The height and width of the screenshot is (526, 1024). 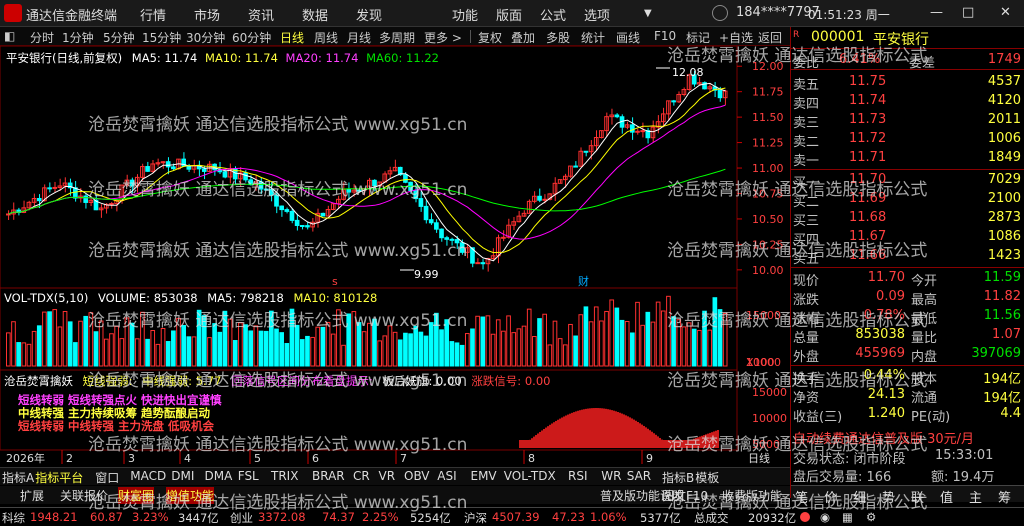 I want to click on tab-rixian: 日线, so click(x=292, y=37).